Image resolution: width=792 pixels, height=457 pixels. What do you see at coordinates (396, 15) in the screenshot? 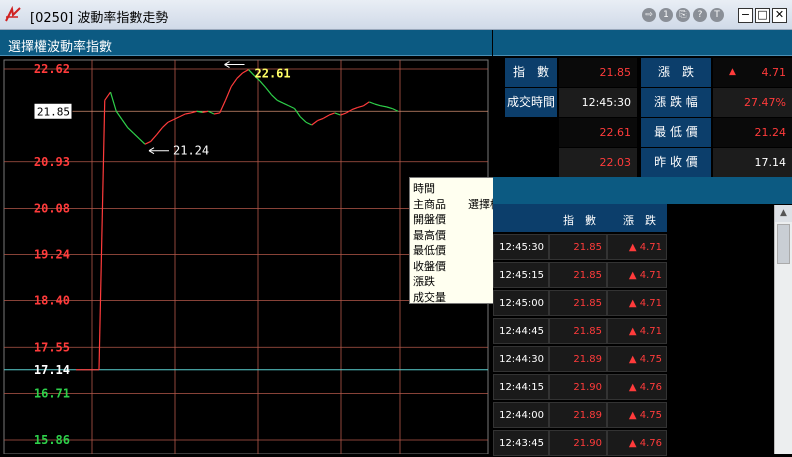
I see `window-titlebar: [0250] 波動率指數走勢 ⇨ 1 ⎘ ? T − □ ✕` at bounding box center [396, 15].